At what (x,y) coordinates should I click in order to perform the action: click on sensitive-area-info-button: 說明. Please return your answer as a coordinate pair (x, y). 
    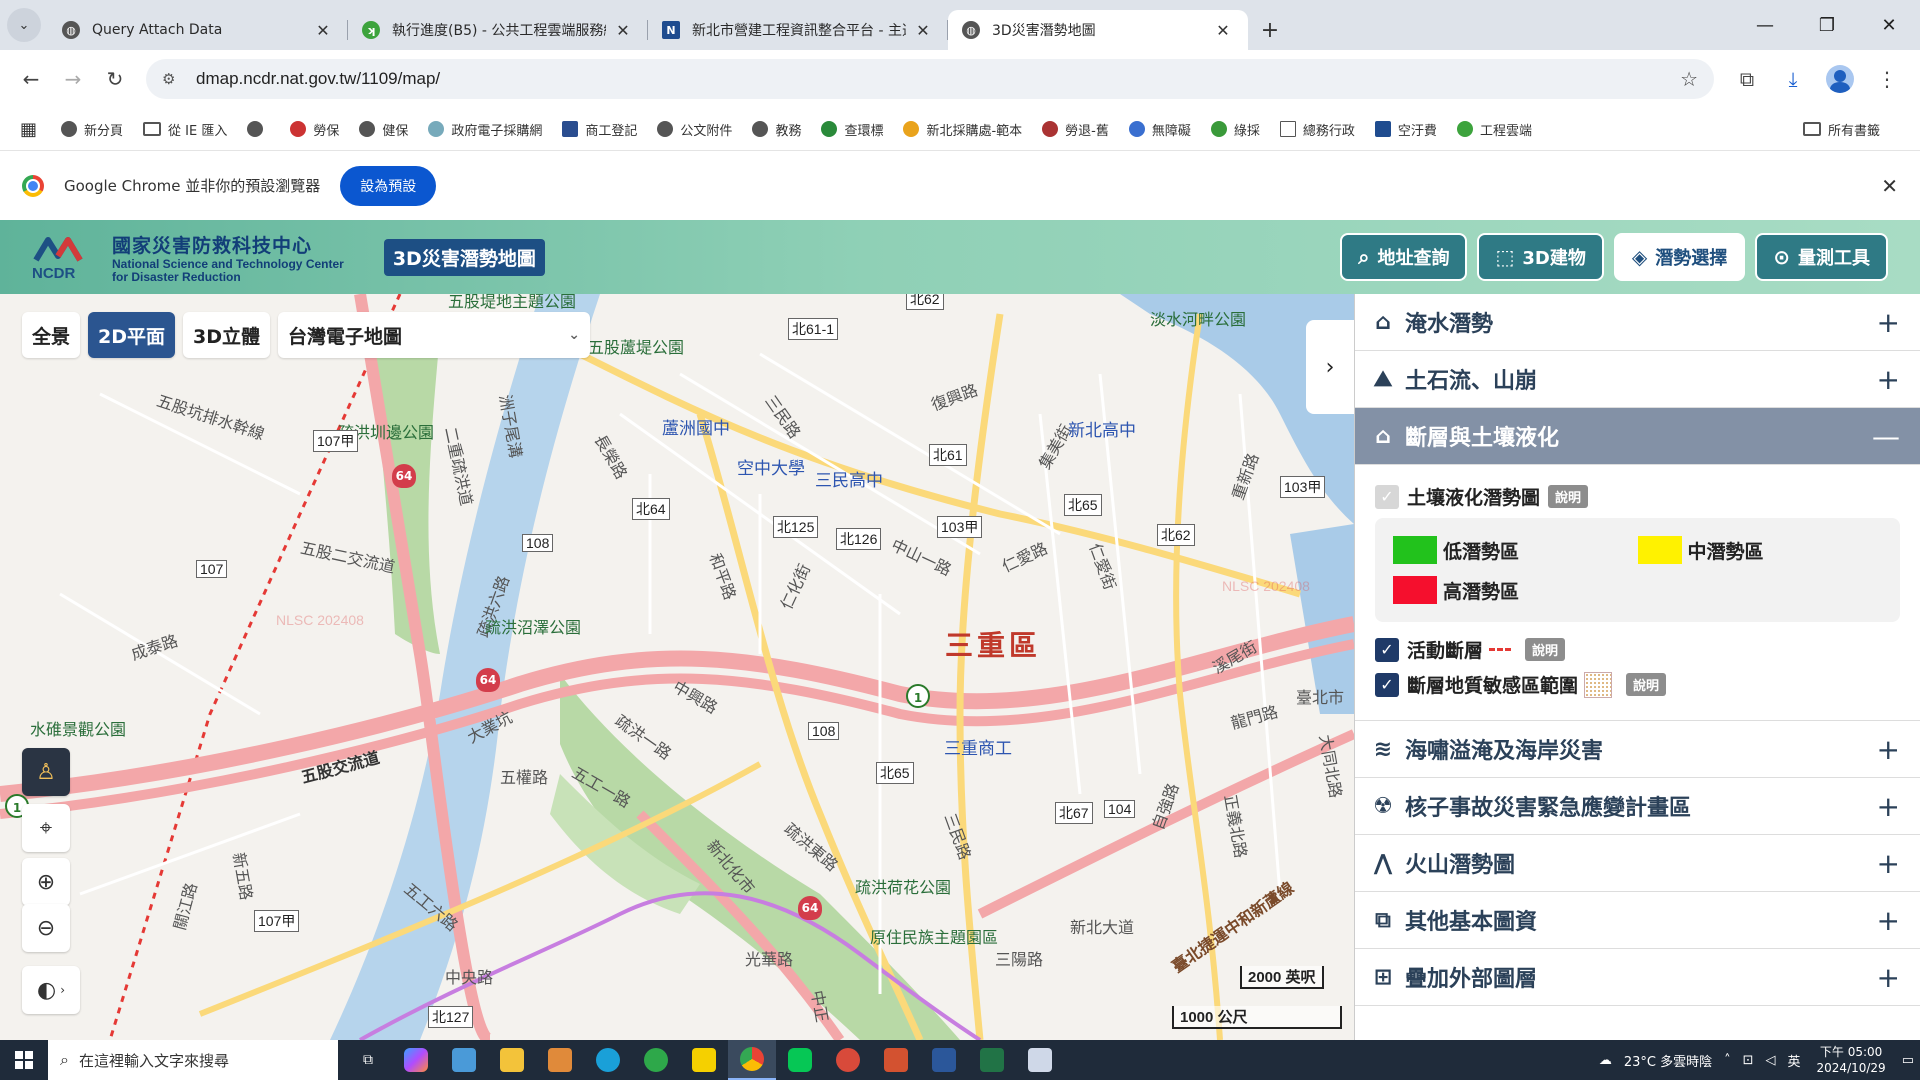
    Looking at the image, I should click on (1646, 684).